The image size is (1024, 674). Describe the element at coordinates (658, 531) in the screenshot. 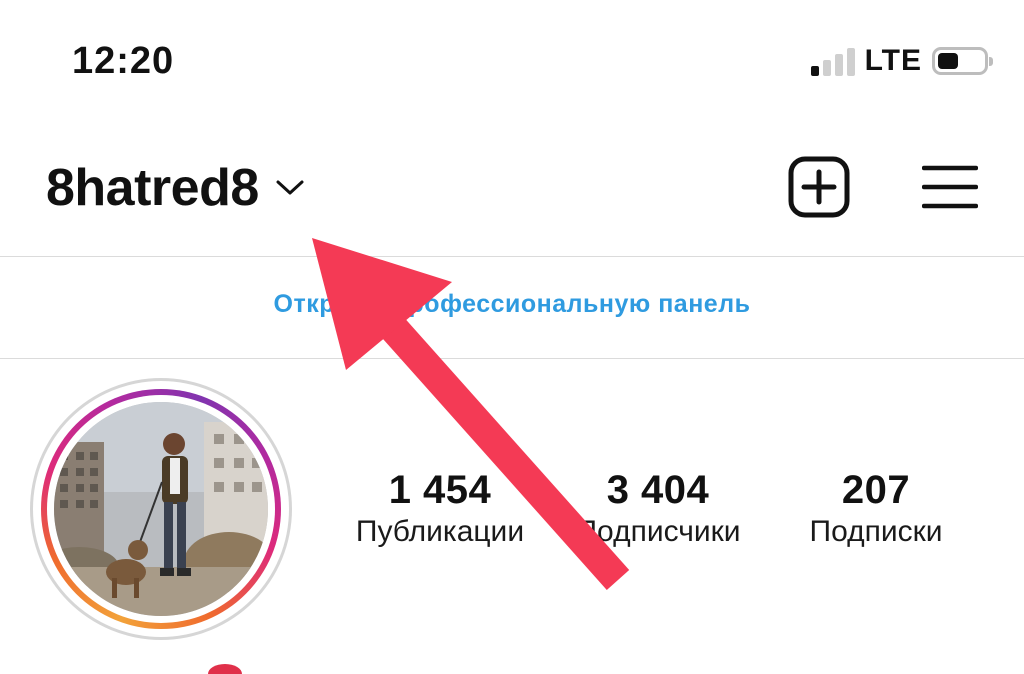

I see `stat-label: Подписчики` at that location.